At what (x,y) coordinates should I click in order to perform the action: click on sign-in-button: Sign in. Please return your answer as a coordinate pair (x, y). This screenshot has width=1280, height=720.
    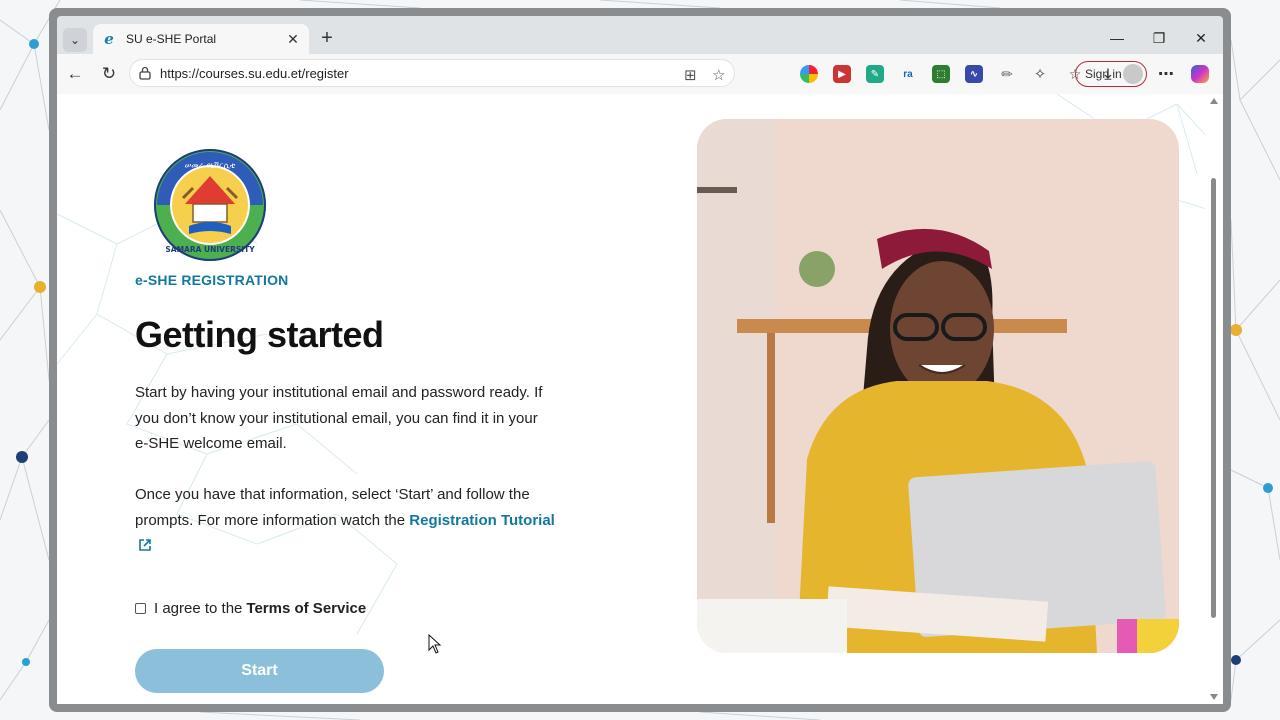
    Looking at the image, I should click on (1111, 74).